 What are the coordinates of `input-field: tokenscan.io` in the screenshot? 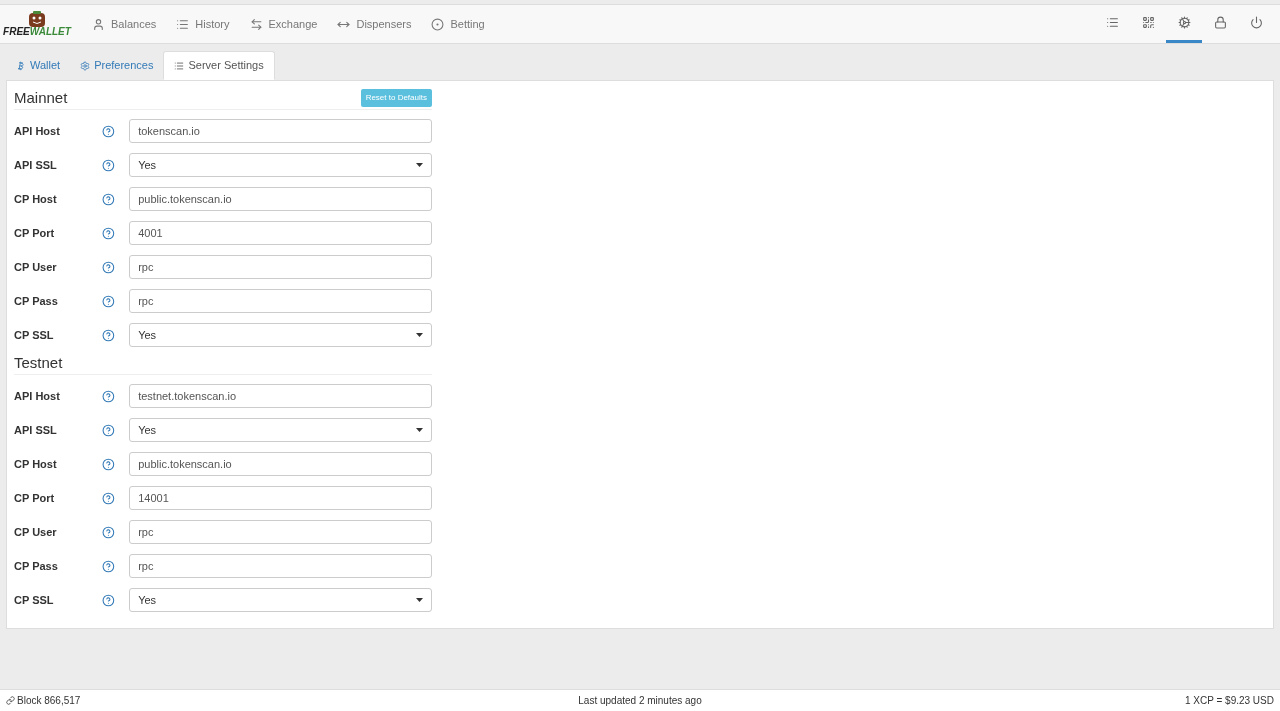 It's located at (280, 131).